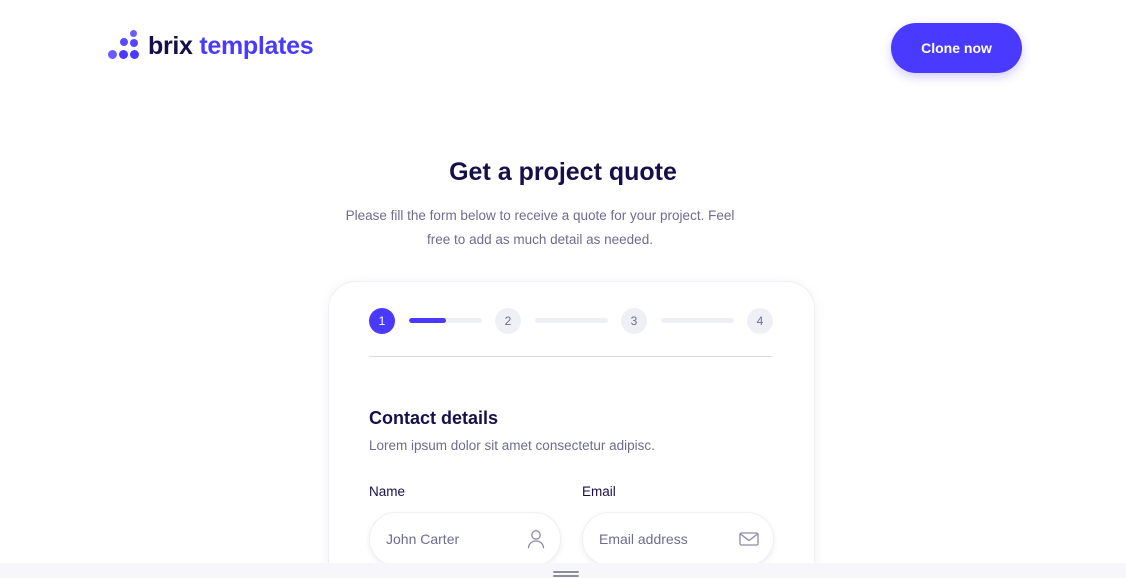 The image size is (1126, 578). I want to click on step-3-indicator: 3, so click(634, 321).